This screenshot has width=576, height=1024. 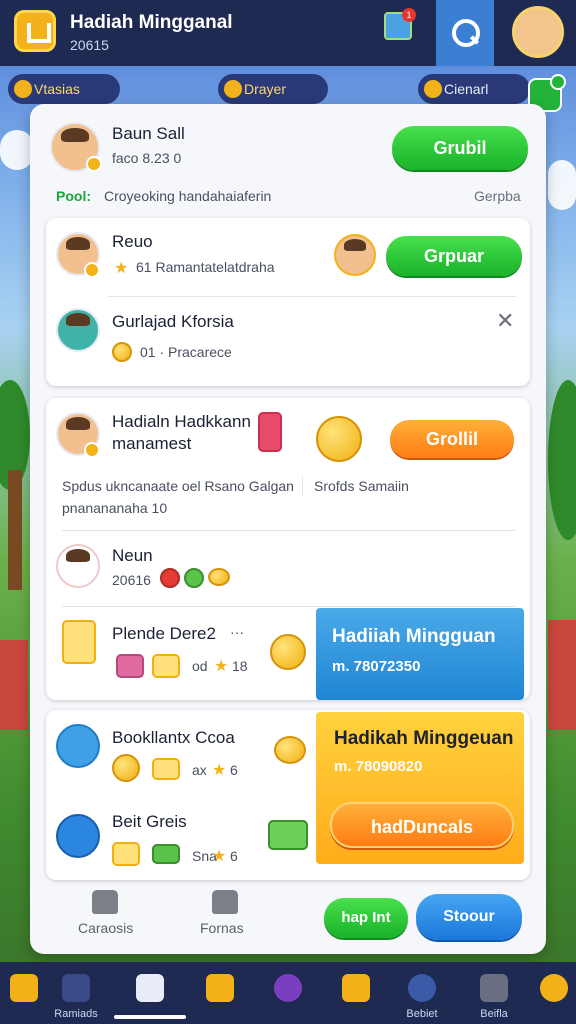 I want to click on gift-icon, so click(x=270, y=432).